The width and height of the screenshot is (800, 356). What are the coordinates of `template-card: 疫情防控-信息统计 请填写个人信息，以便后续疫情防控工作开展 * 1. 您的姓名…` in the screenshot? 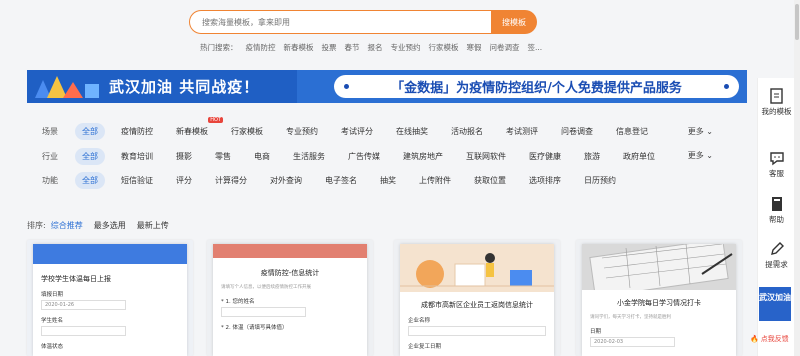 It's located at (290, 298).